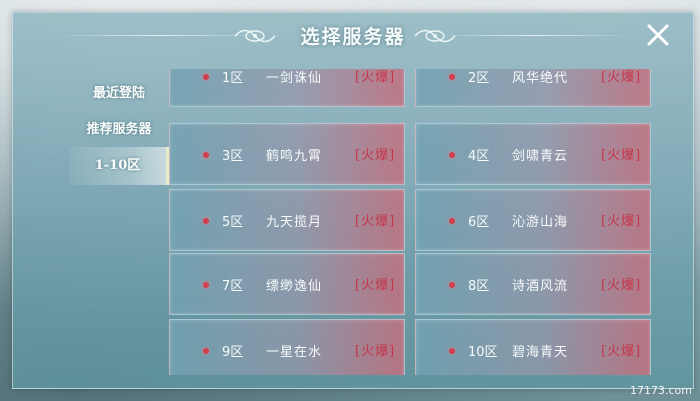 Image resolution: width=700 pixels, height=401 pixels. I want to click on server-zone: 10区, so click(483, 352).